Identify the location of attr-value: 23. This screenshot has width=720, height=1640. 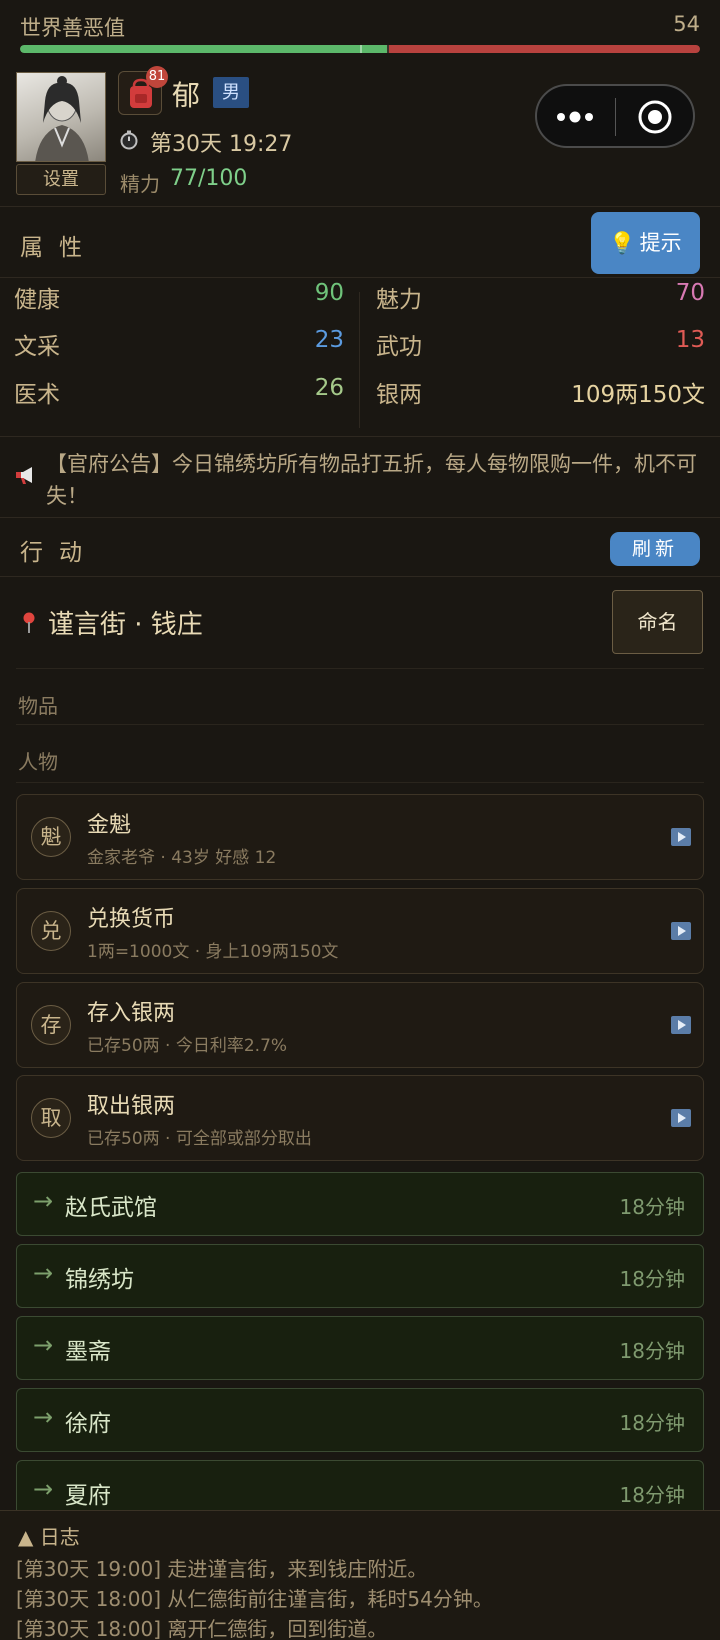
(329, 340).